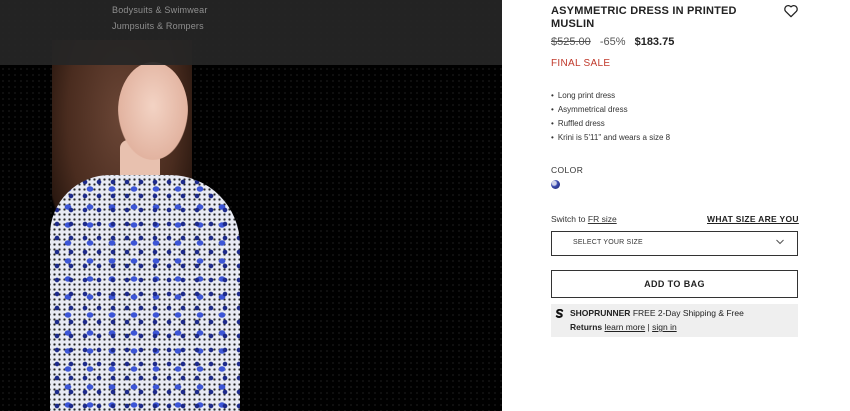 Image resolution: width=850 pixels, height=411 pixels. Describe the element at coordinates (608, 242) in the screenshot. I see `size-select-placeholder: SELECT YOUR SIZE` at that location.